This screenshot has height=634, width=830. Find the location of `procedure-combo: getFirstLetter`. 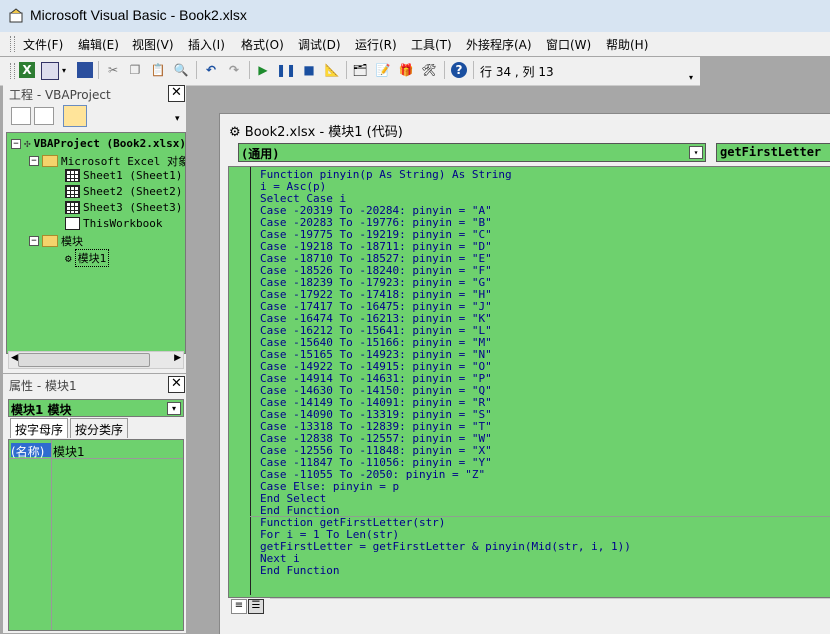

procedure-combo: getFirstLetter is located at coordinates (773, 152).